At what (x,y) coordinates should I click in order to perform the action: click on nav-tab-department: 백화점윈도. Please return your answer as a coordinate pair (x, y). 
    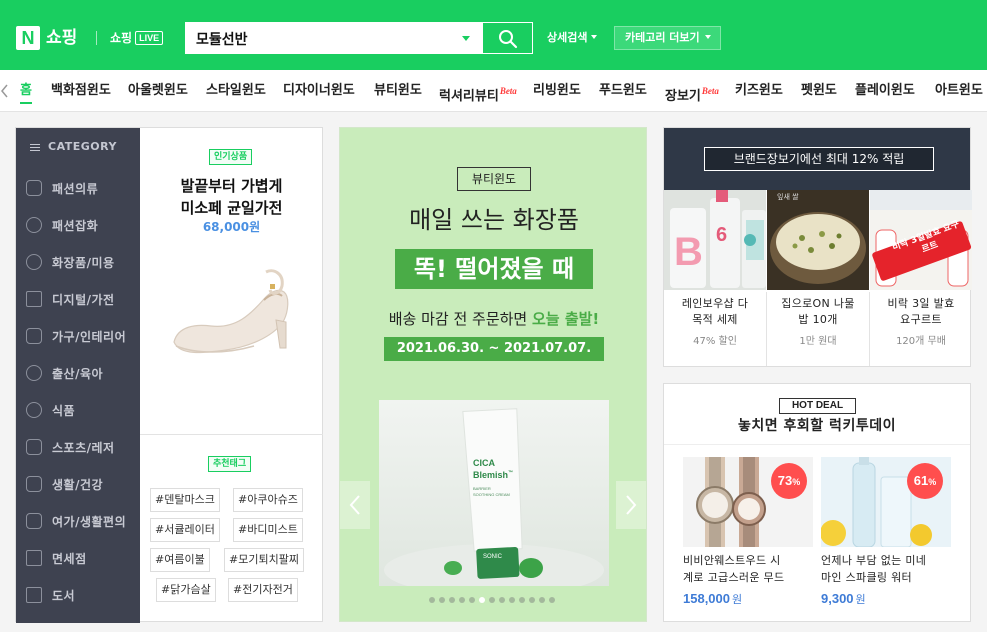
    Looking at the image, I should click on (81, 91).